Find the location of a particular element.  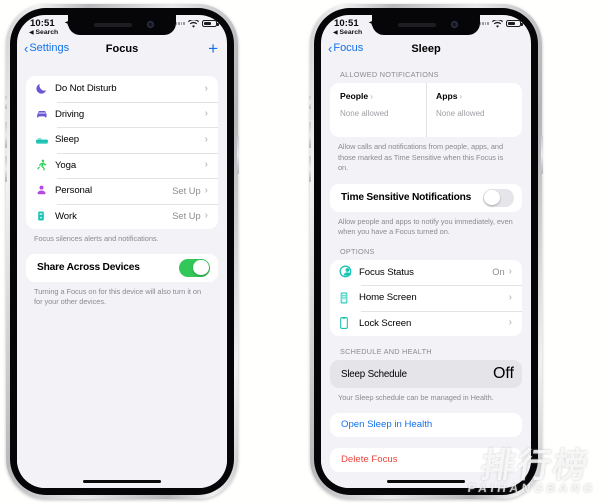

open-sleep-in-health-button: Open Sleep in Health is located at coordinates (426, 425).